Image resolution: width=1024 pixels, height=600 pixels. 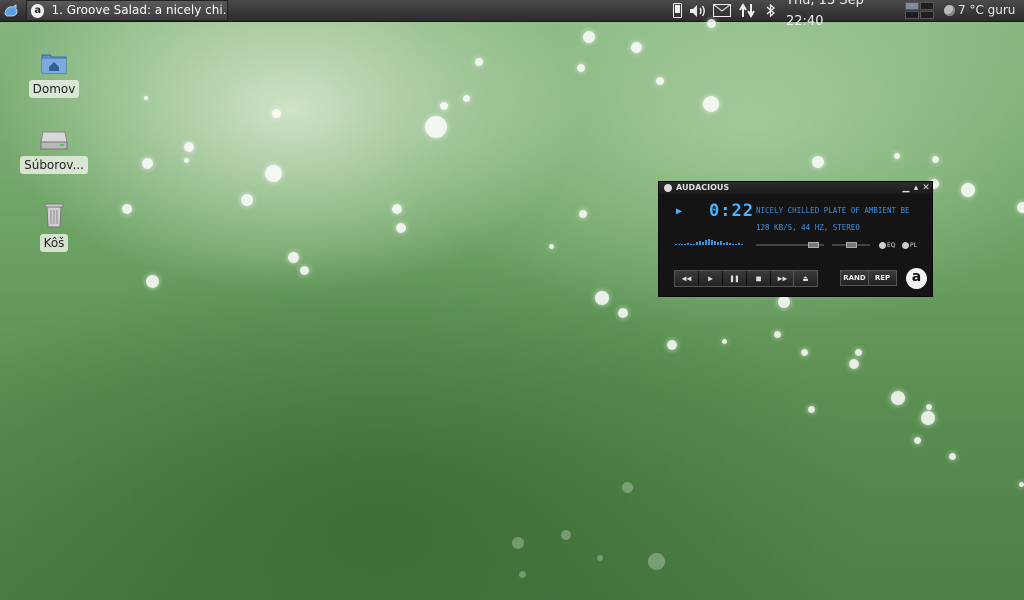 I want to click on weather-label: 7 °C guru, so click(x=987, y=10).